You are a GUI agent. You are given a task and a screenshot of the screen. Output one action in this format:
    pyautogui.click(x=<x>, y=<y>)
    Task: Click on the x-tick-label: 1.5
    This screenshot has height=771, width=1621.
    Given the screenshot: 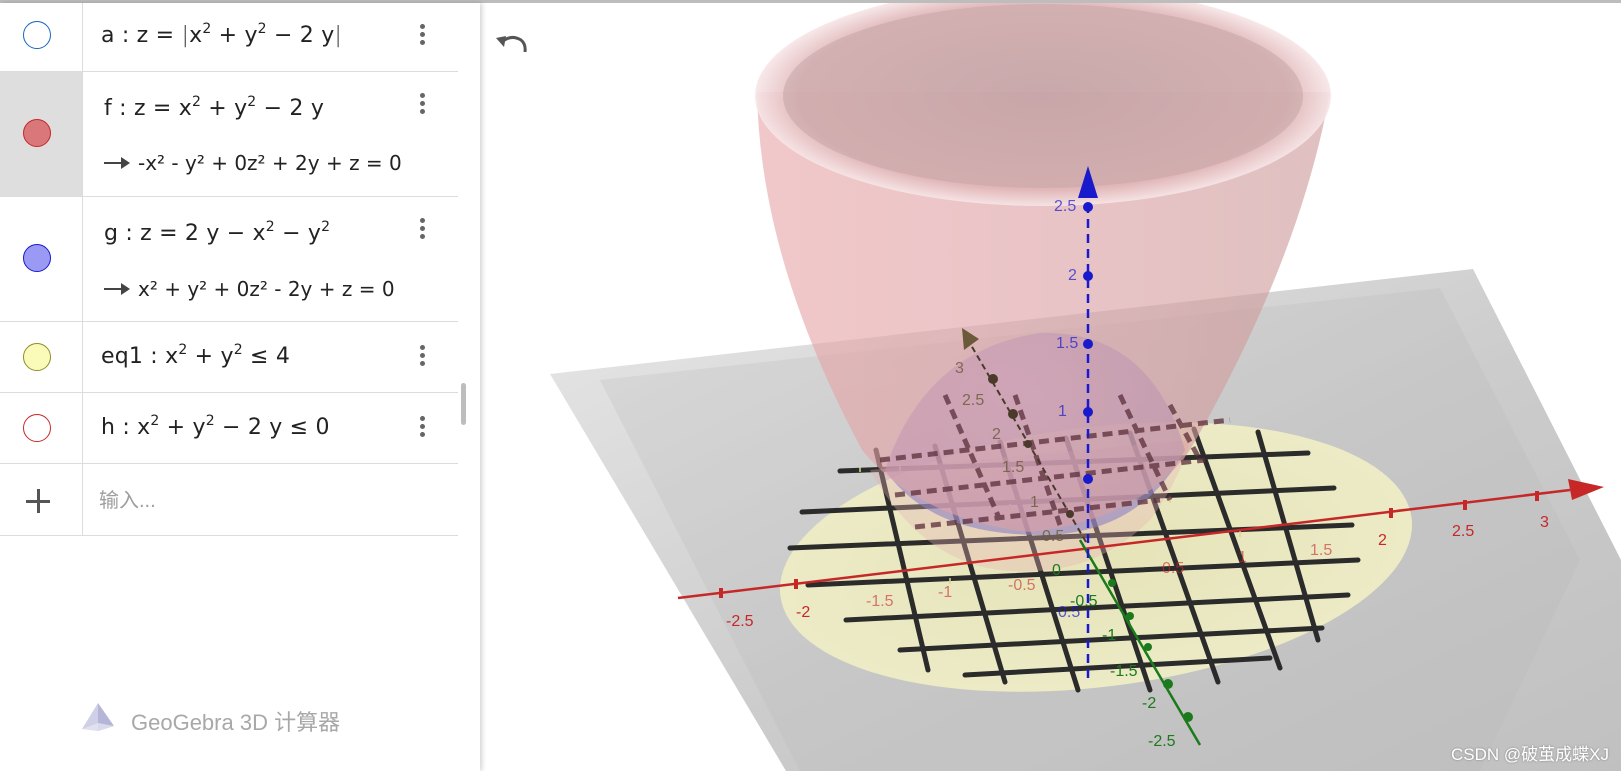 What is the action you would take?
    pyautogui.click(x=1321, y=550)
    